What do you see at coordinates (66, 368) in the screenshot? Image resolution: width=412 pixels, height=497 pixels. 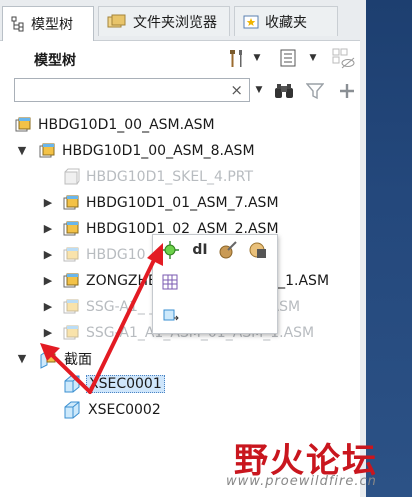 I see `arrow-to-section` at bounding box center [66, 368].